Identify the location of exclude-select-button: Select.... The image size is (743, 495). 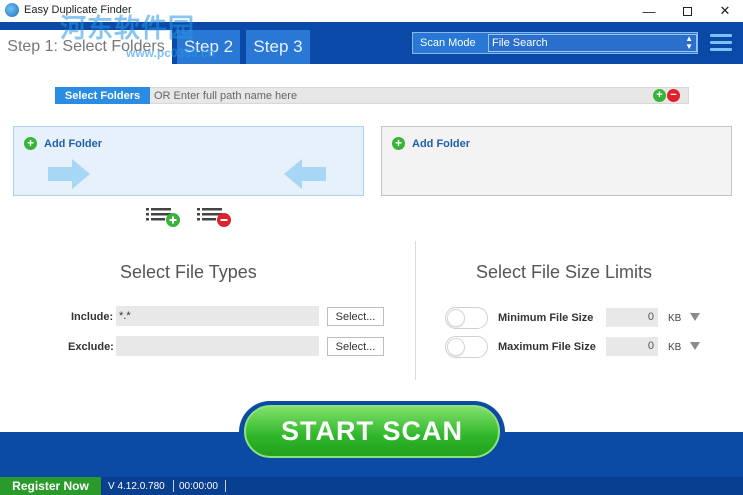
(355, 346).